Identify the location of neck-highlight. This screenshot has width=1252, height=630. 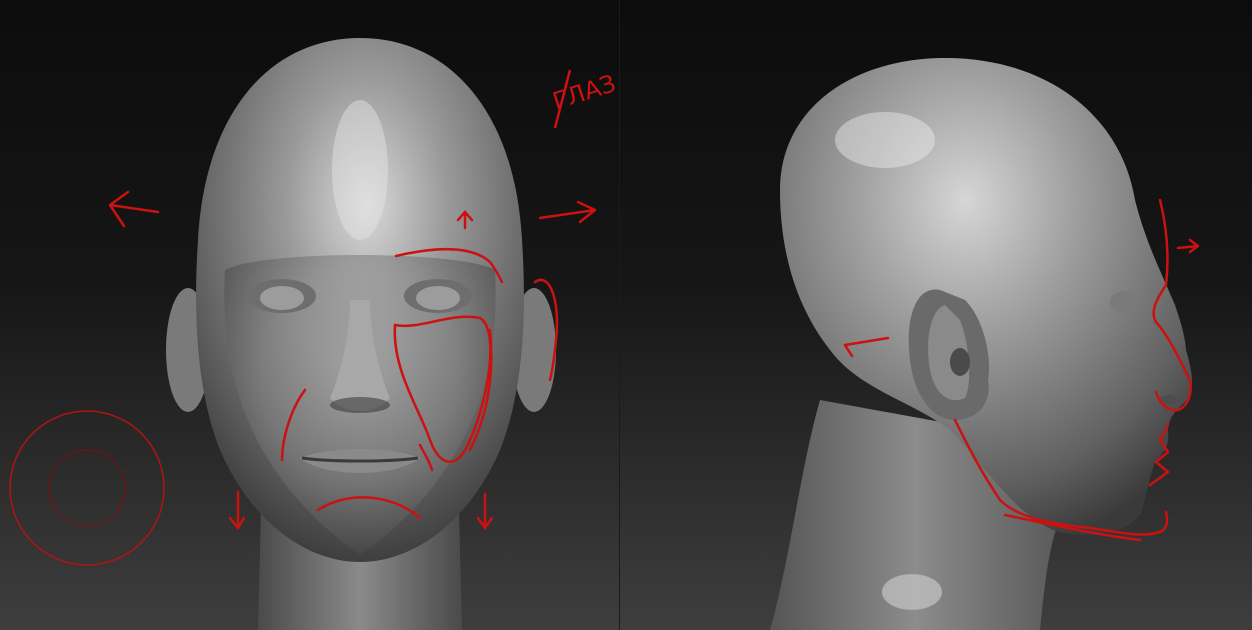
(912, 592).